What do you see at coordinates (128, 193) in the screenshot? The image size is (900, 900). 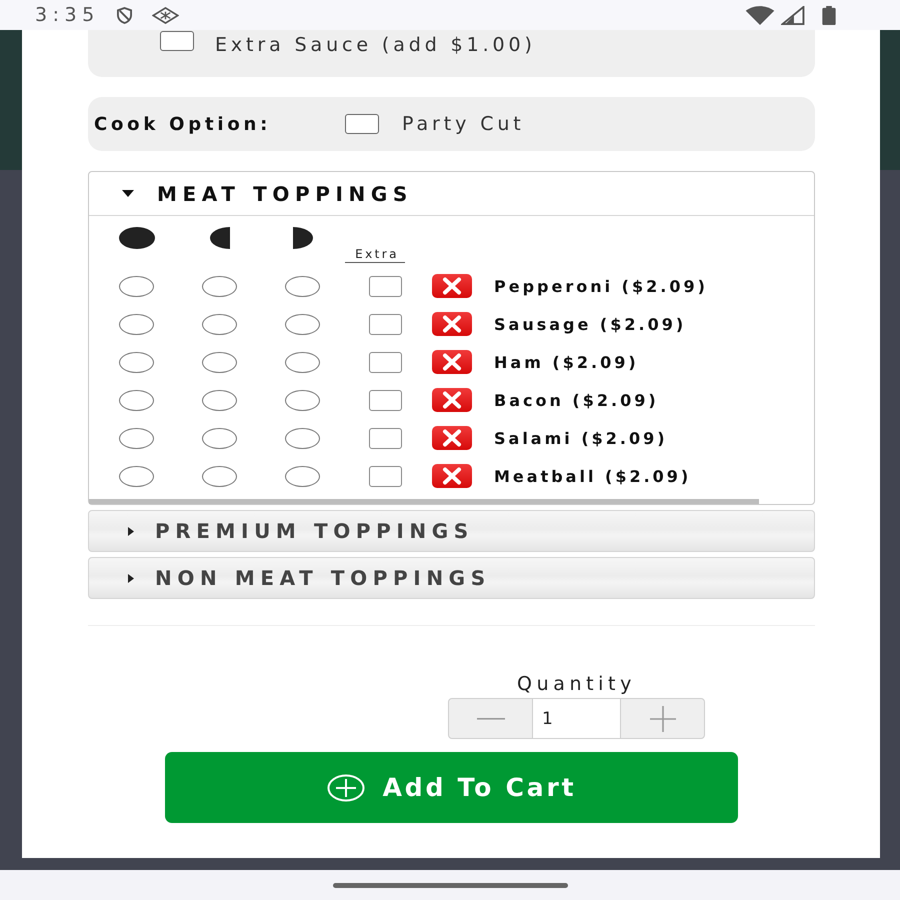 I see `caret-down-icon` at bounding box center [128, 193].